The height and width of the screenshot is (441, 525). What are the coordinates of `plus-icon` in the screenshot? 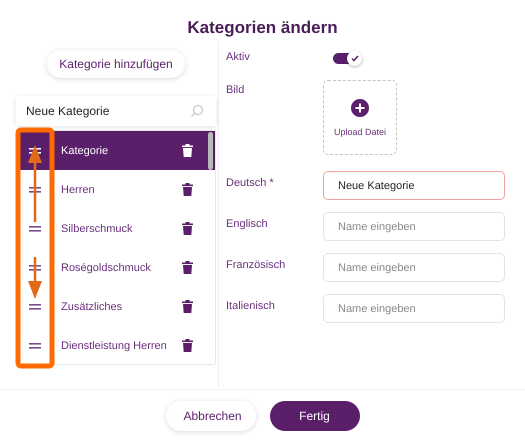 It's located at (360, 107).